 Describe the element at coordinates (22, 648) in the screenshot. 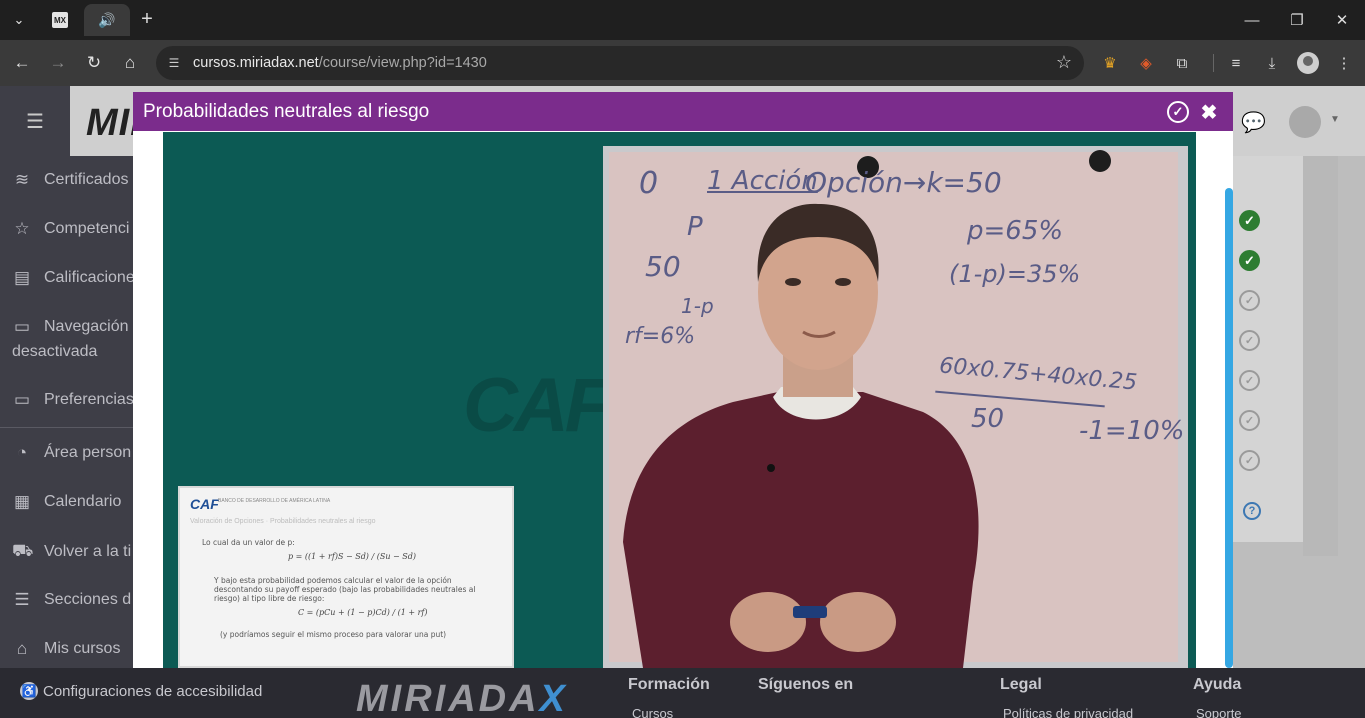

I see `graduation-icon: ⌂` at that location.